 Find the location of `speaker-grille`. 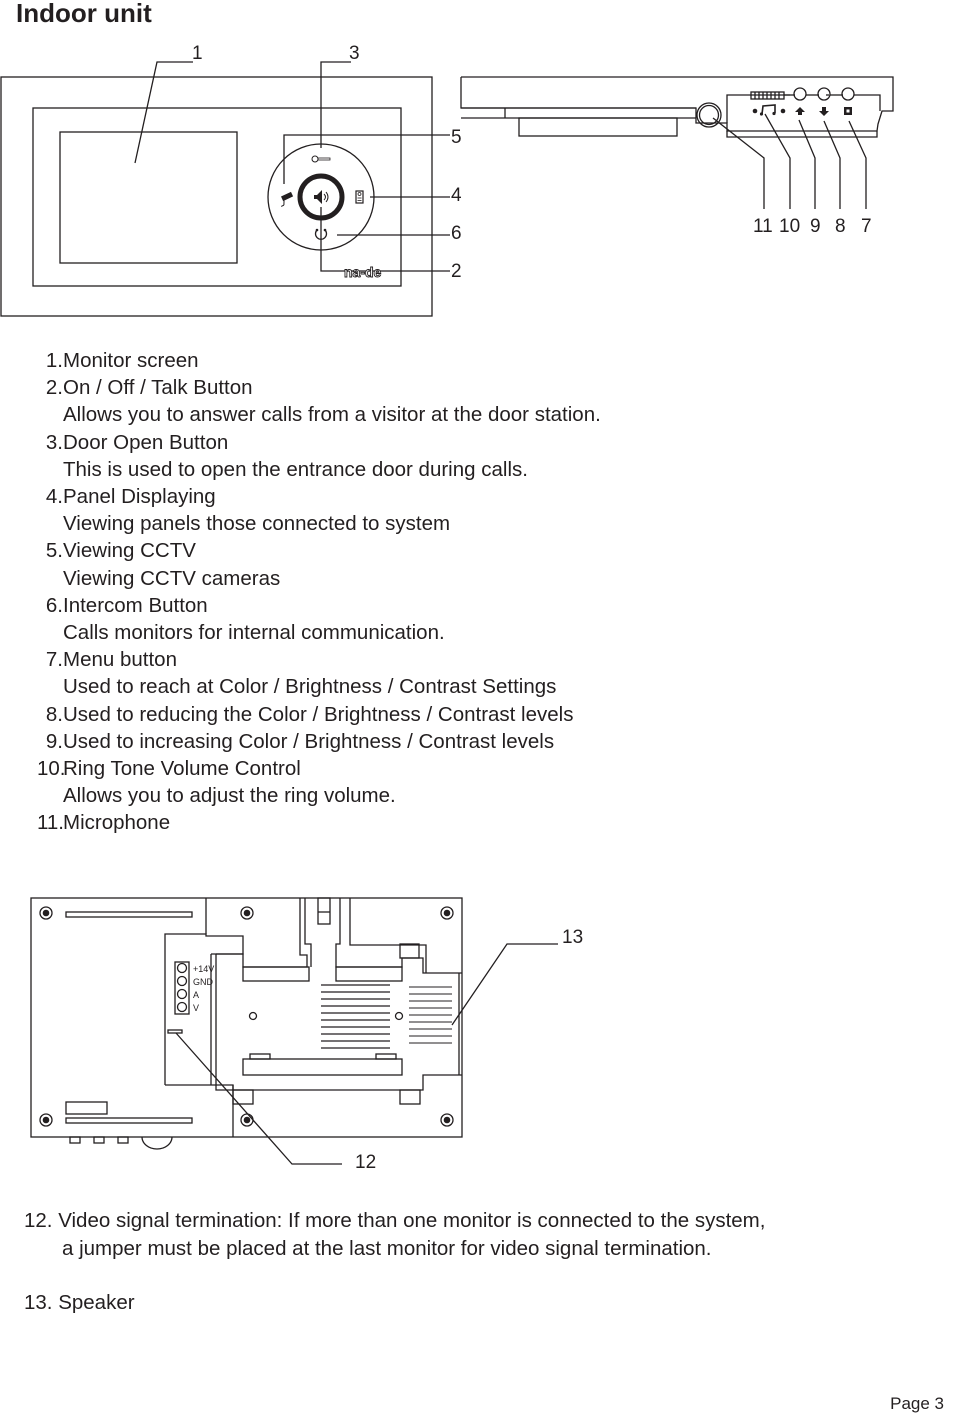

speaker-grille is located at coordinates (386, 1016).